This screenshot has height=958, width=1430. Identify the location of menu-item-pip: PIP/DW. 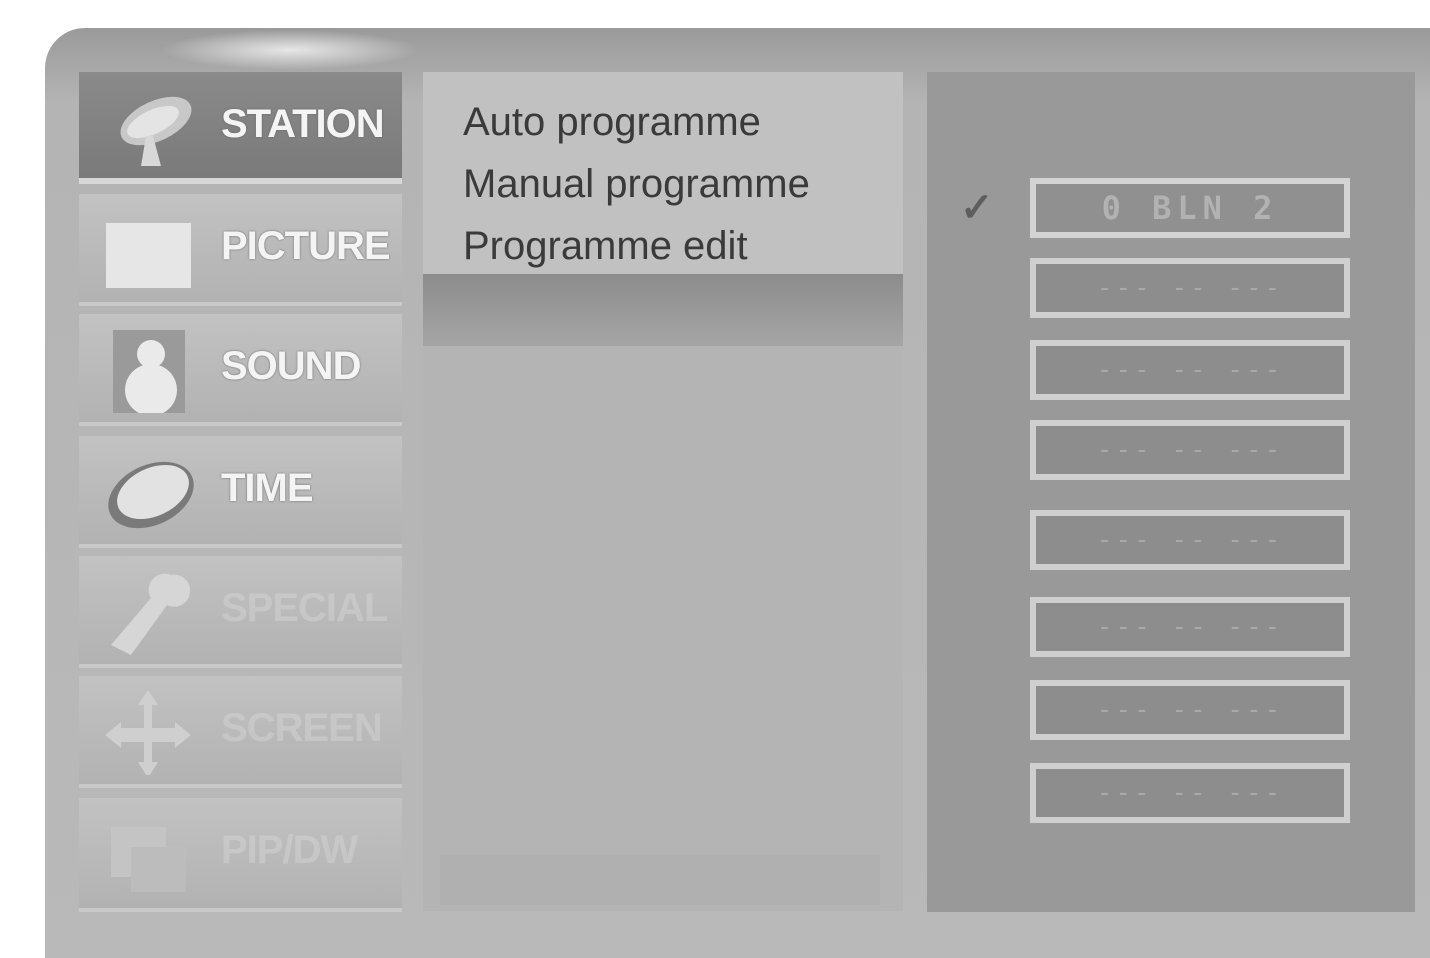
(240, 855).